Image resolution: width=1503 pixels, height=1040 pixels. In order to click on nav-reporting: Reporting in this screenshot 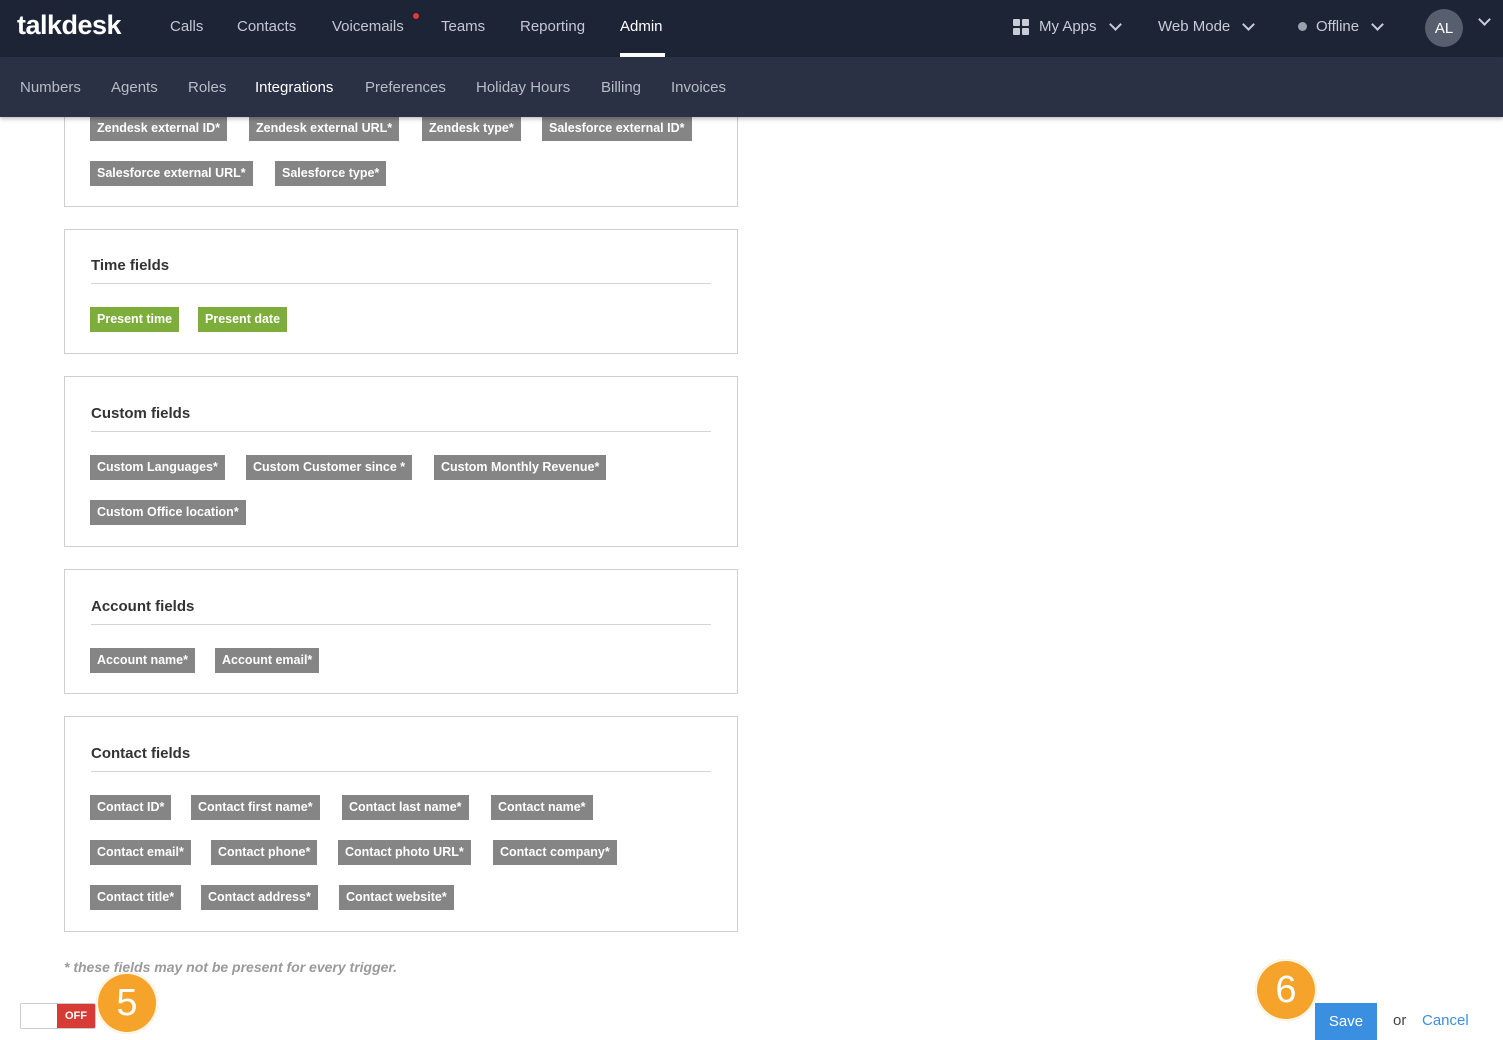, I will do `click(552, 26)`.